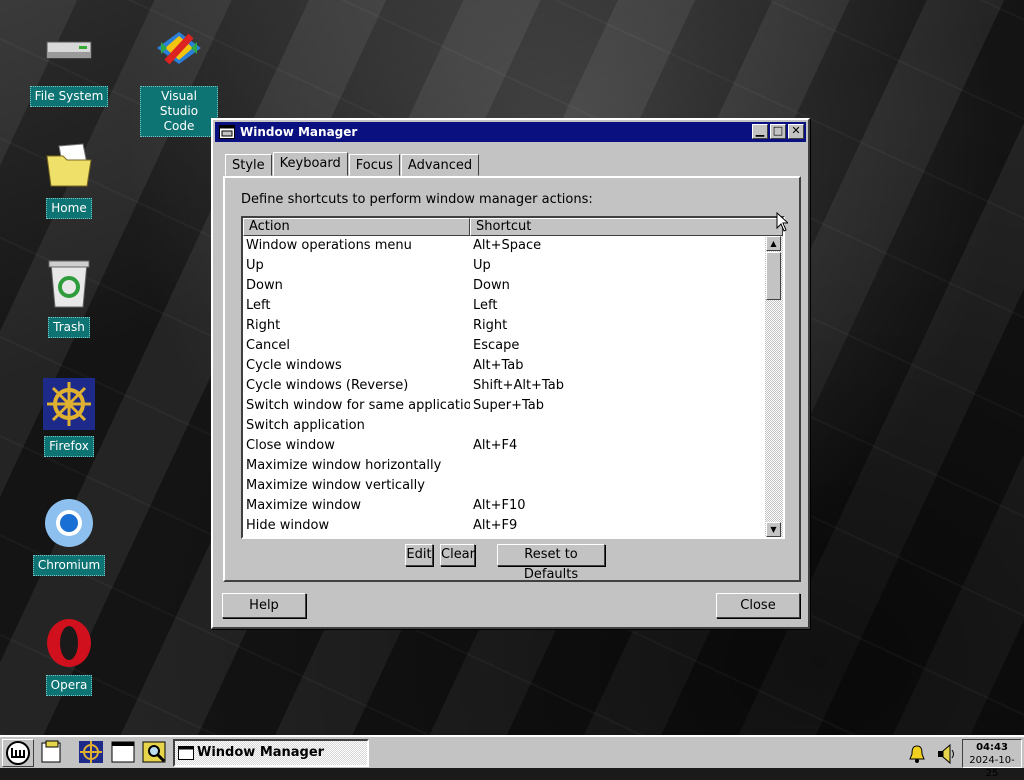  What do you see at coordinates (773, 529) in the screenshot?
I see `scroll-down-button: ▼` at bounding box center [773, 529].